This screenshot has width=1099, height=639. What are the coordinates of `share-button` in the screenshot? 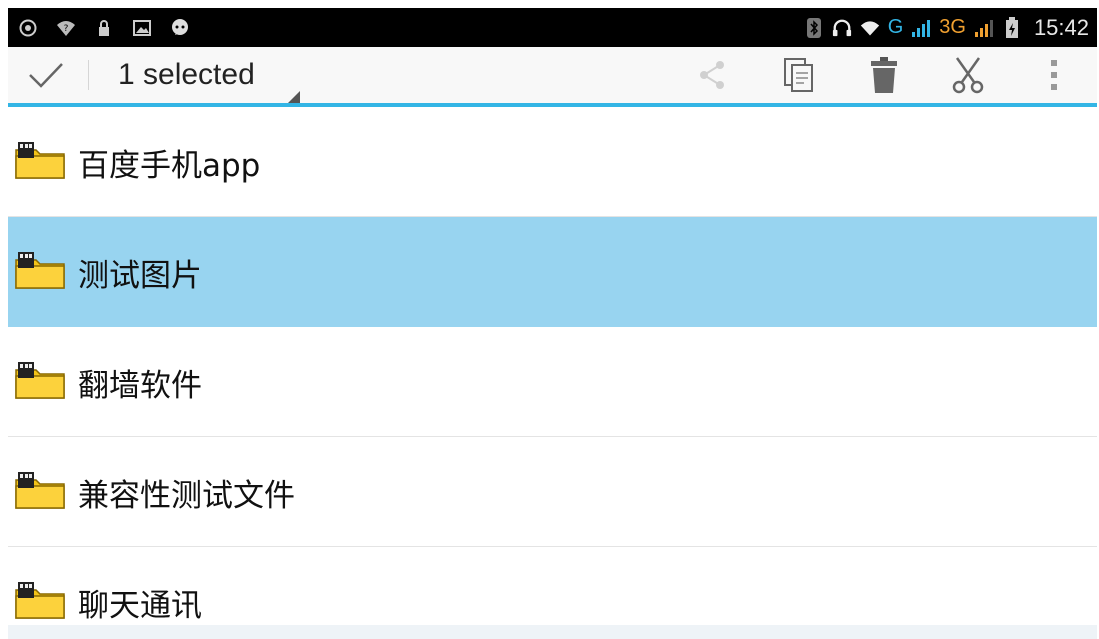 It's located at (712, 75).